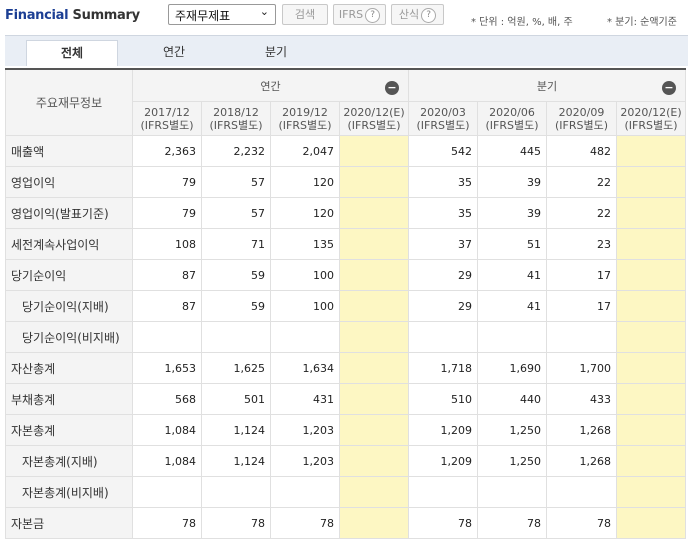  I want to click on table-row: 자본총계 1,084 1,124 1,203 1,209 1,250 1,268, so click(345, 430).